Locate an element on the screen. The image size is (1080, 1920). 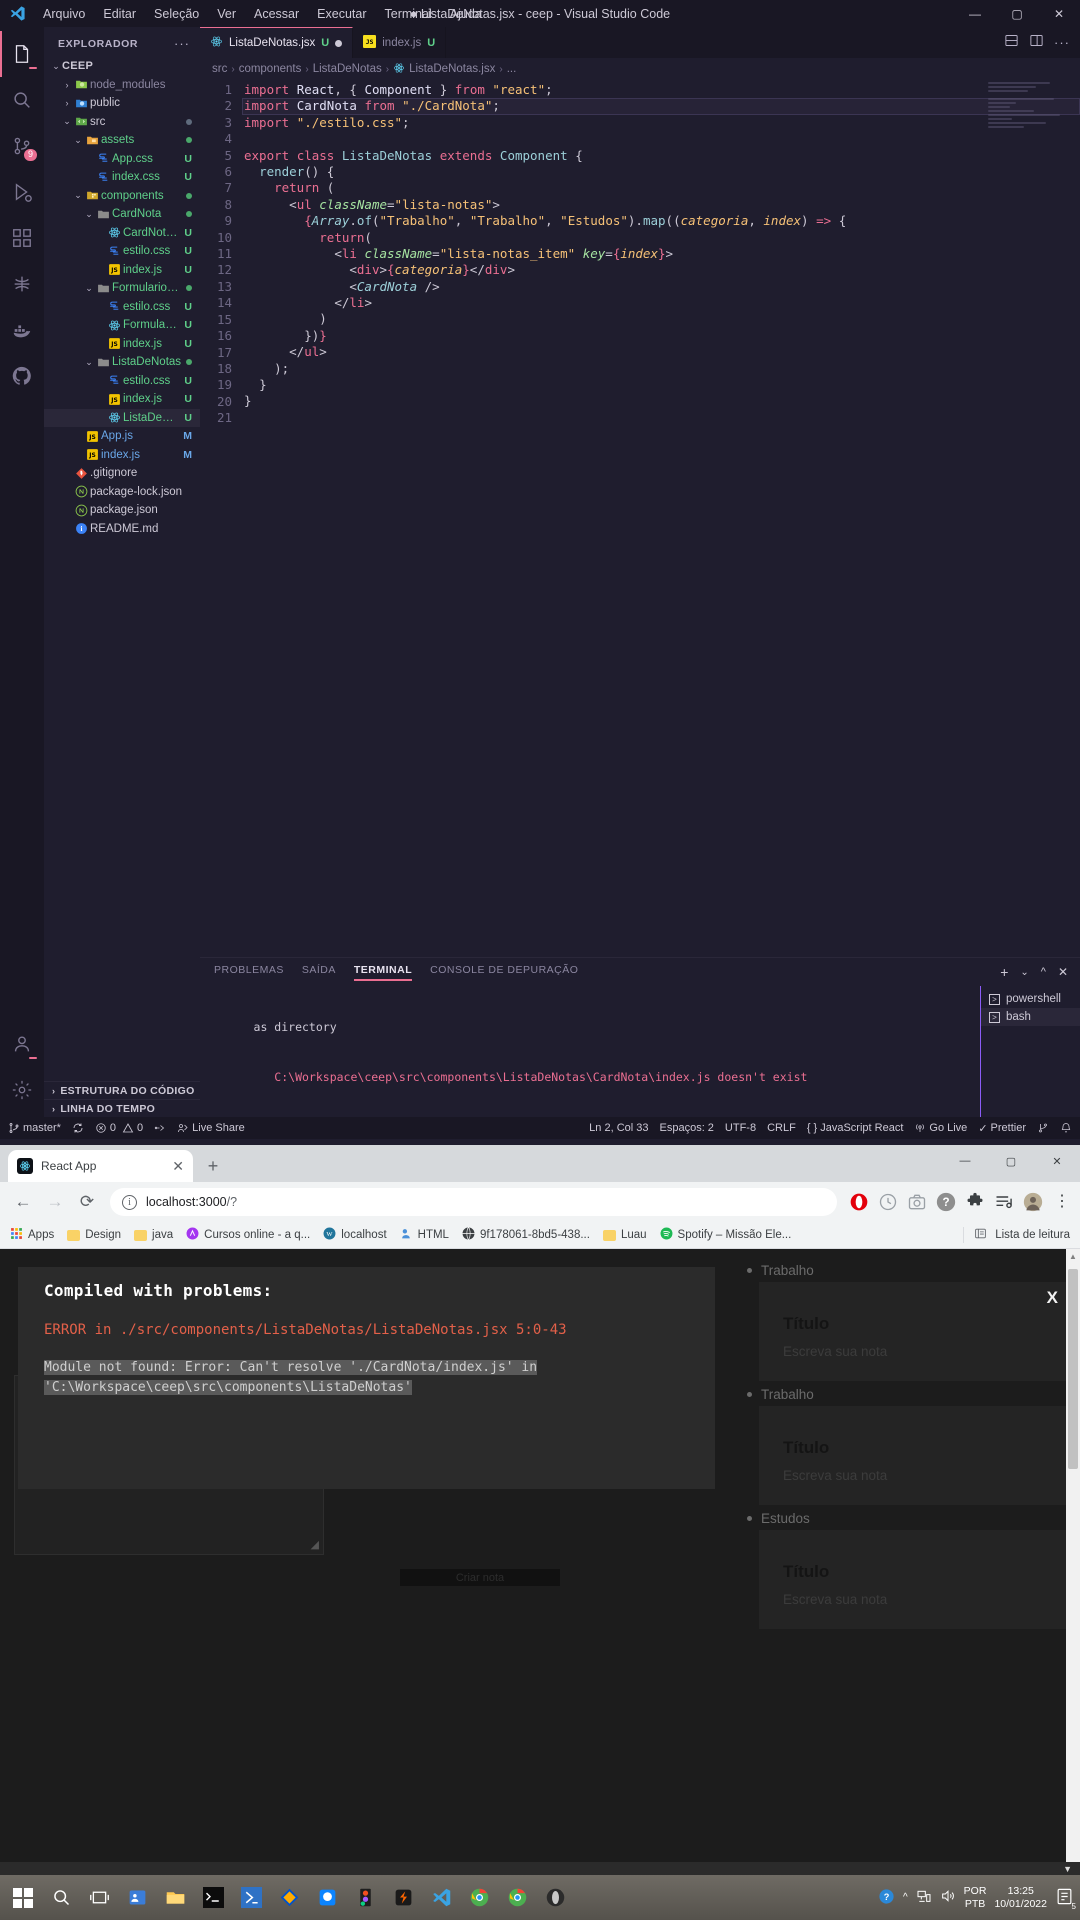
panel-linha-do-tempo: › LINHA DO TEMPO is located at coordinates (122, 1108).